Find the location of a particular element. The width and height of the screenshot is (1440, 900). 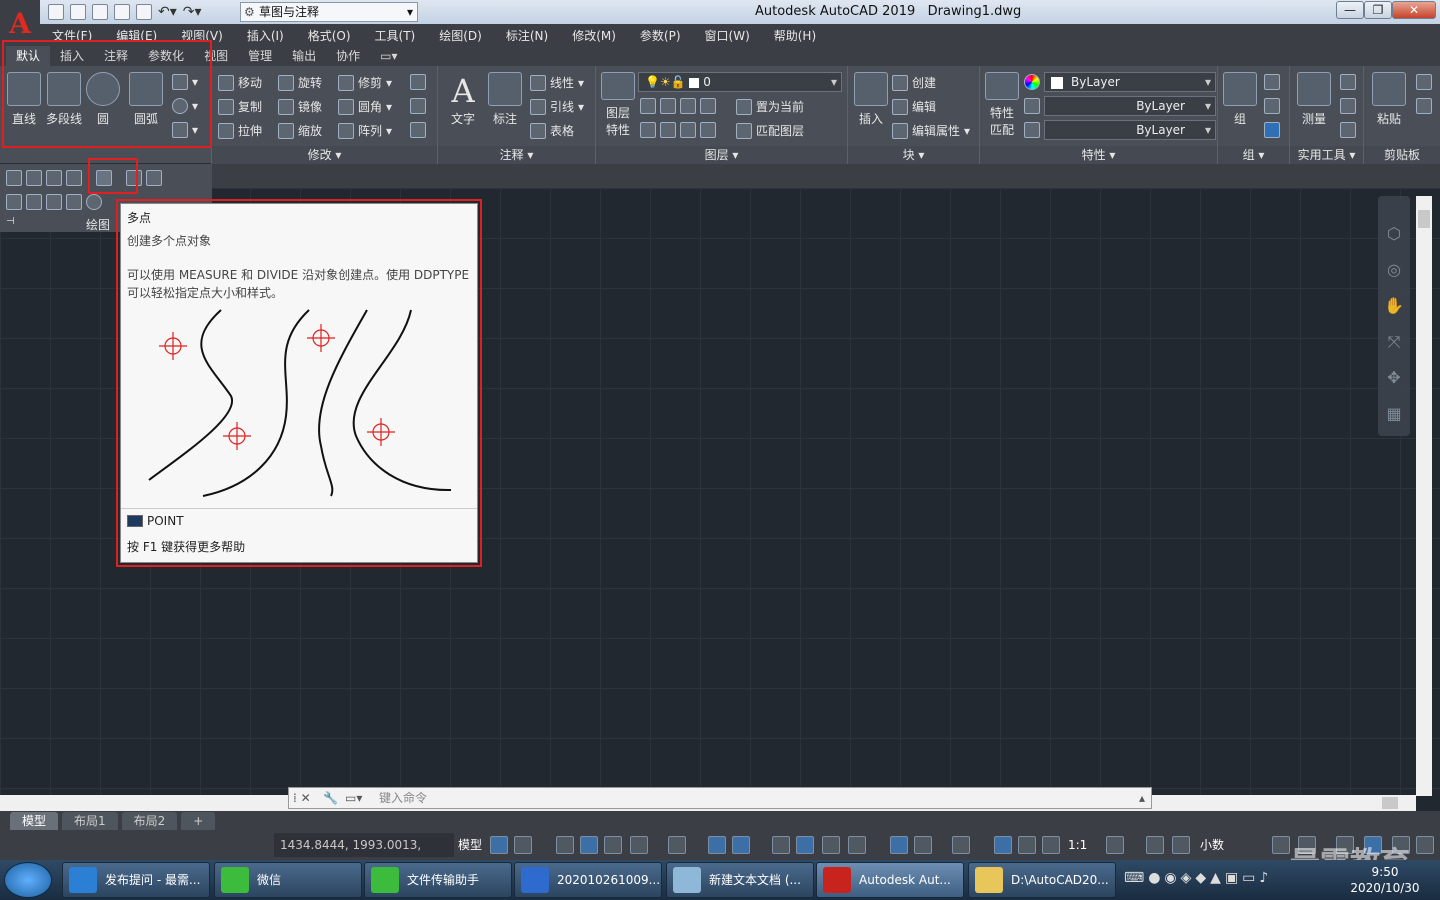

group-select-icon is located at coordinates (1272, 130).